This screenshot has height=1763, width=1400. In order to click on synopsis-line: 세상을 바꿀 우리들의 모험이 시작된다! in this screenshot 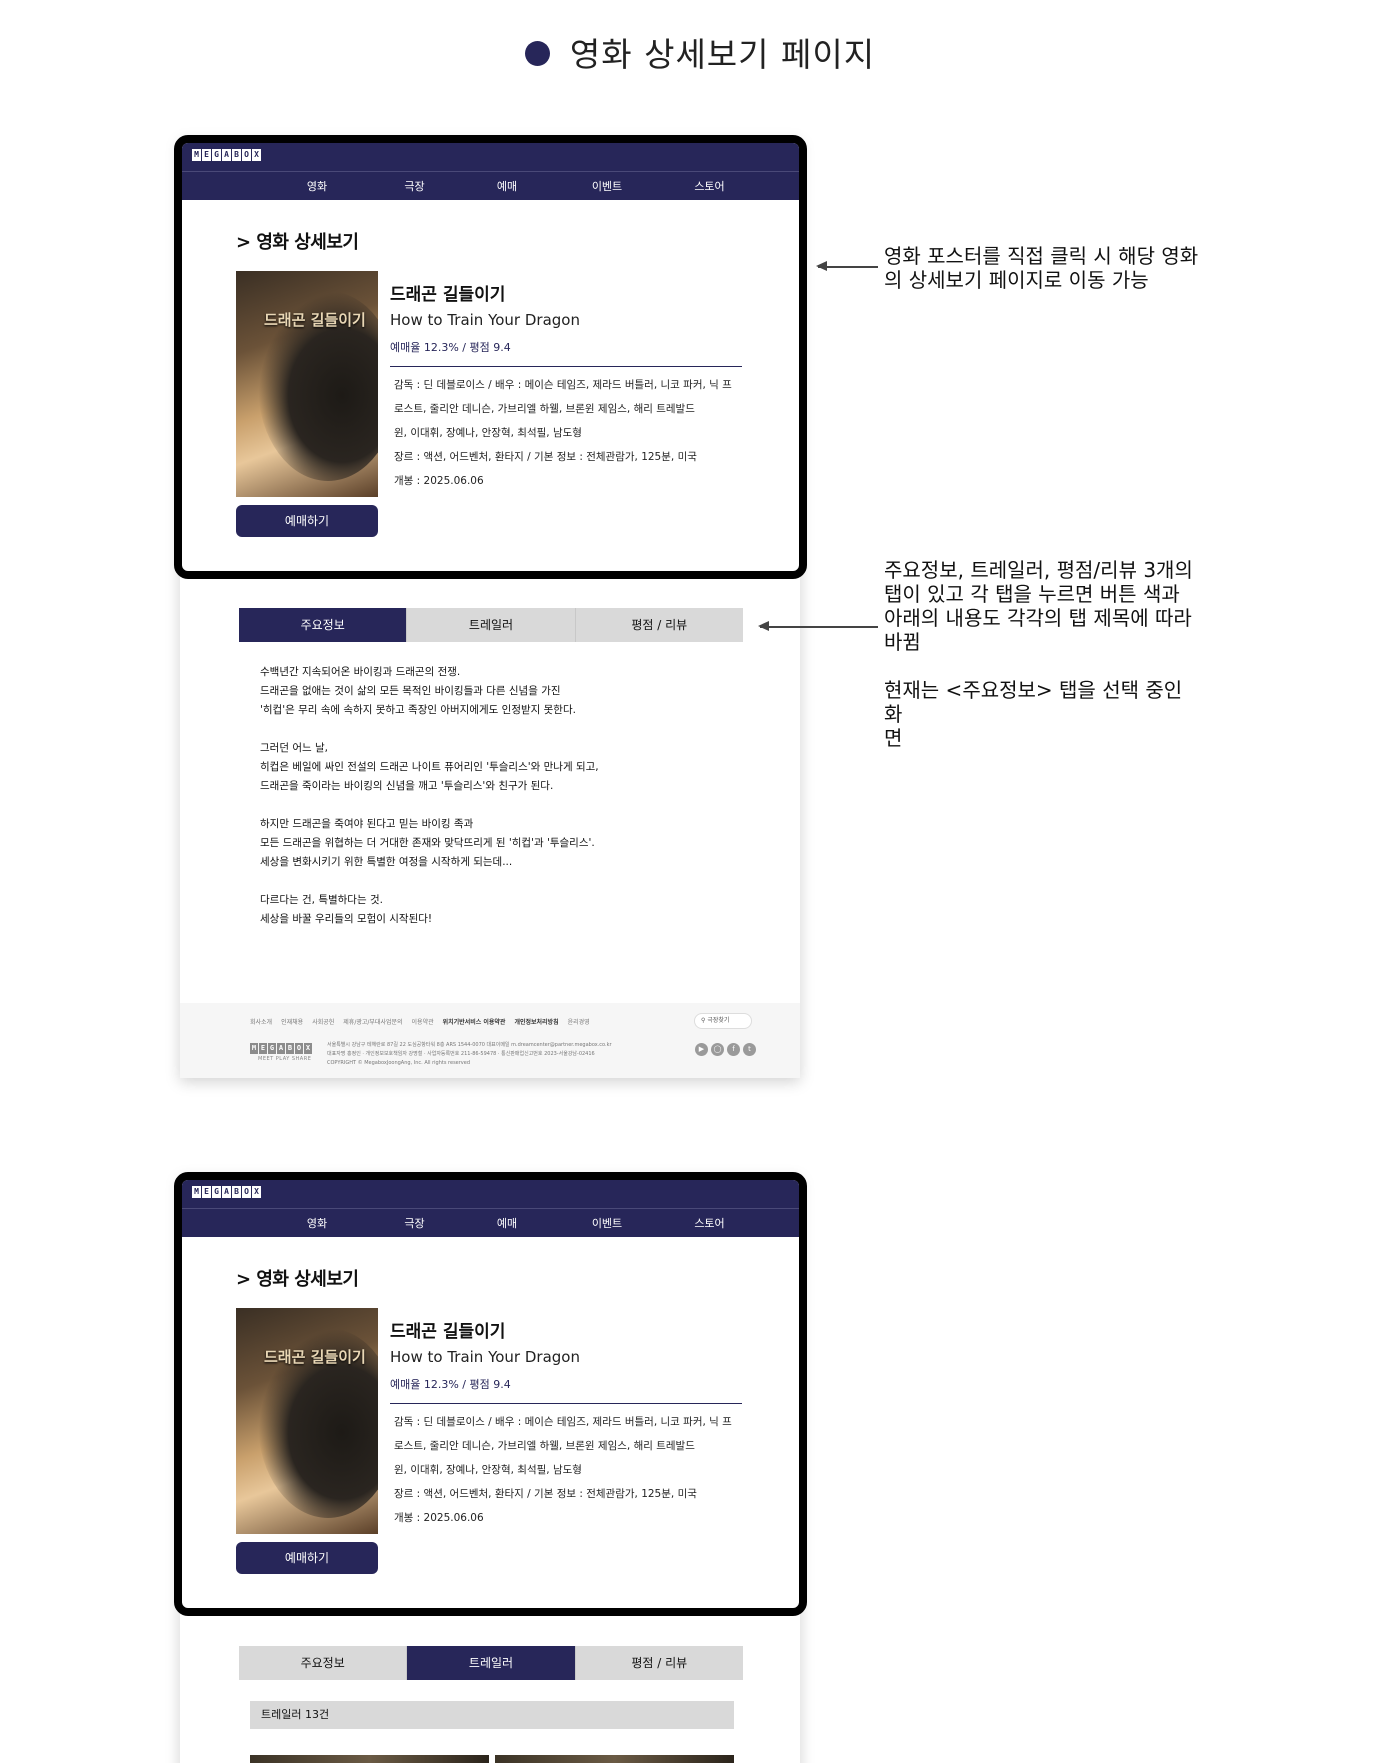, I will do `click(346, 919)`.